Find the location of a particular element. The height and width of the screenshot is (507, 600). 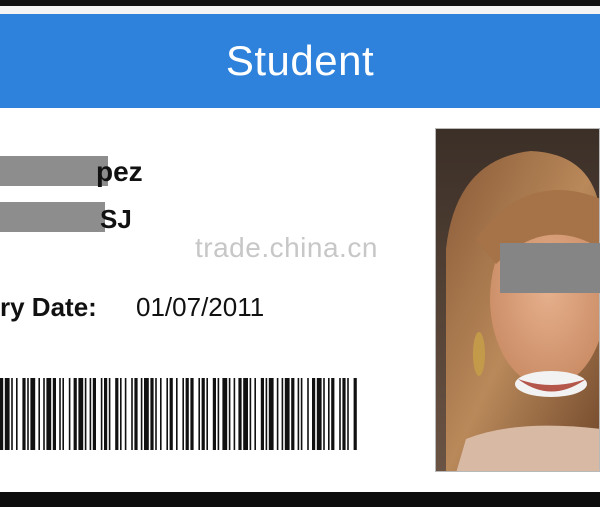

expiry-date-label: ry Date: is located at coordinates (48, 307).